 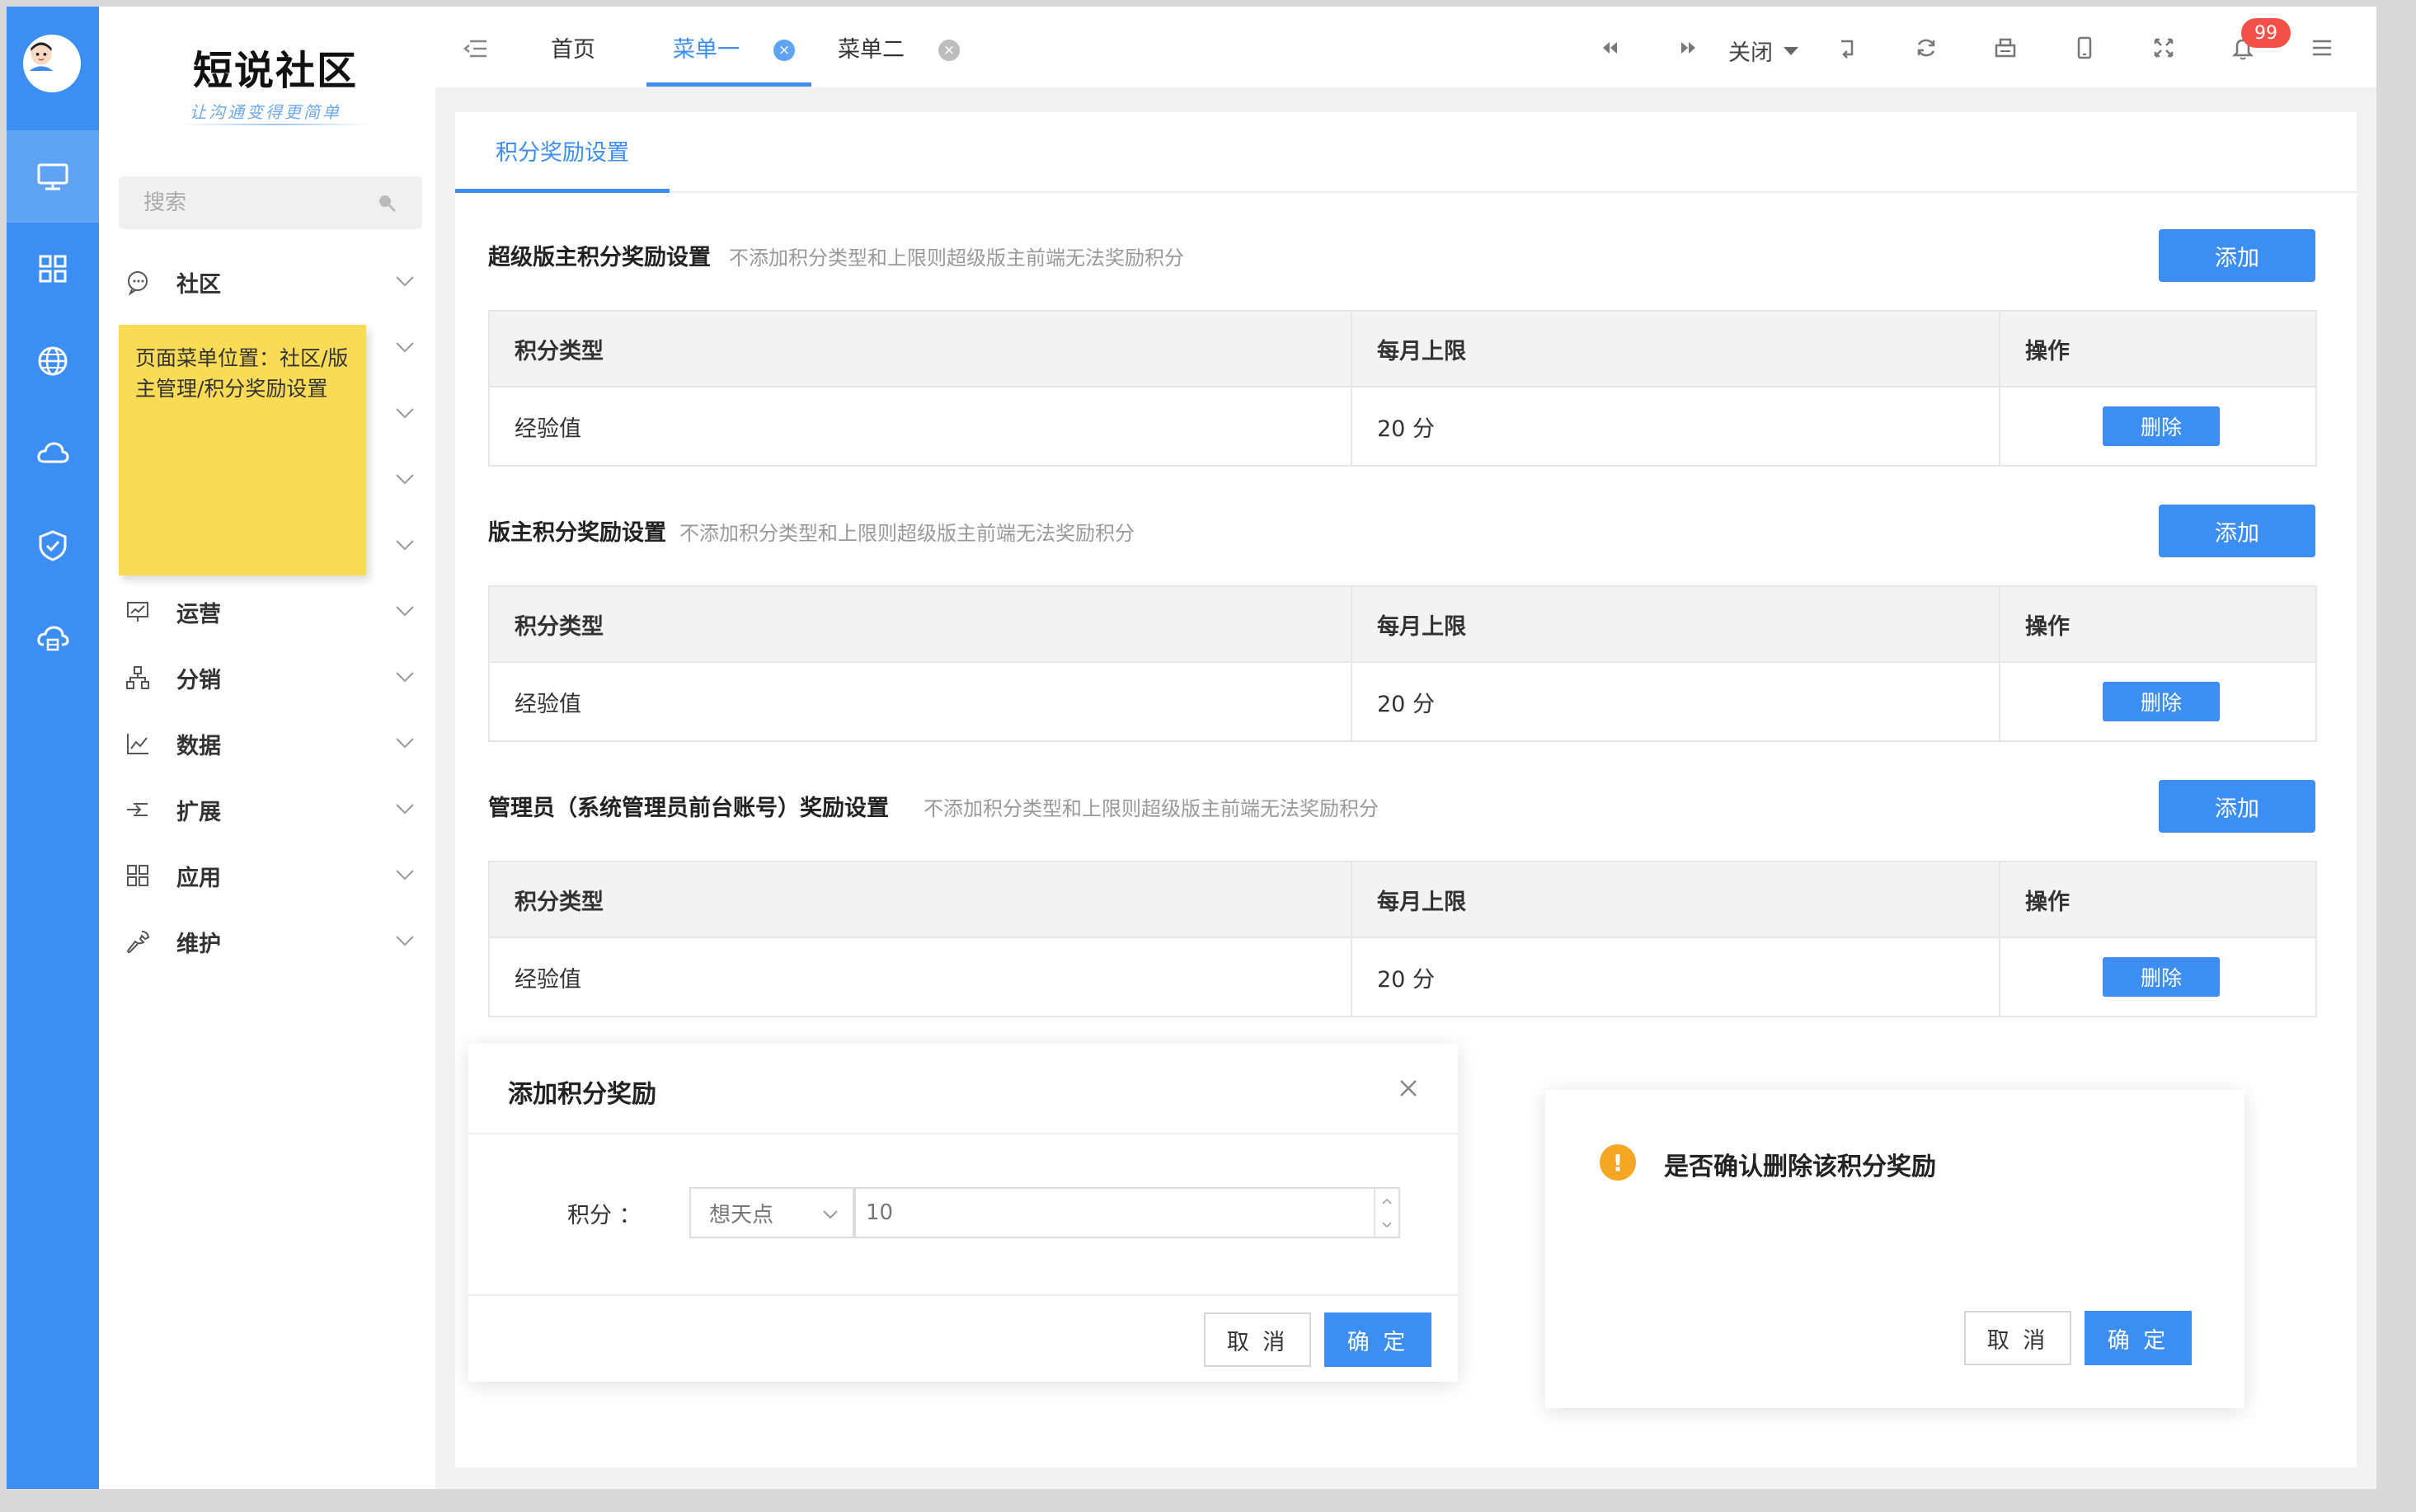 What do you see at coordinates (741, 1215) in the screenshot?
I see `select-value: 想天点` at bounding box center [741, 1215].